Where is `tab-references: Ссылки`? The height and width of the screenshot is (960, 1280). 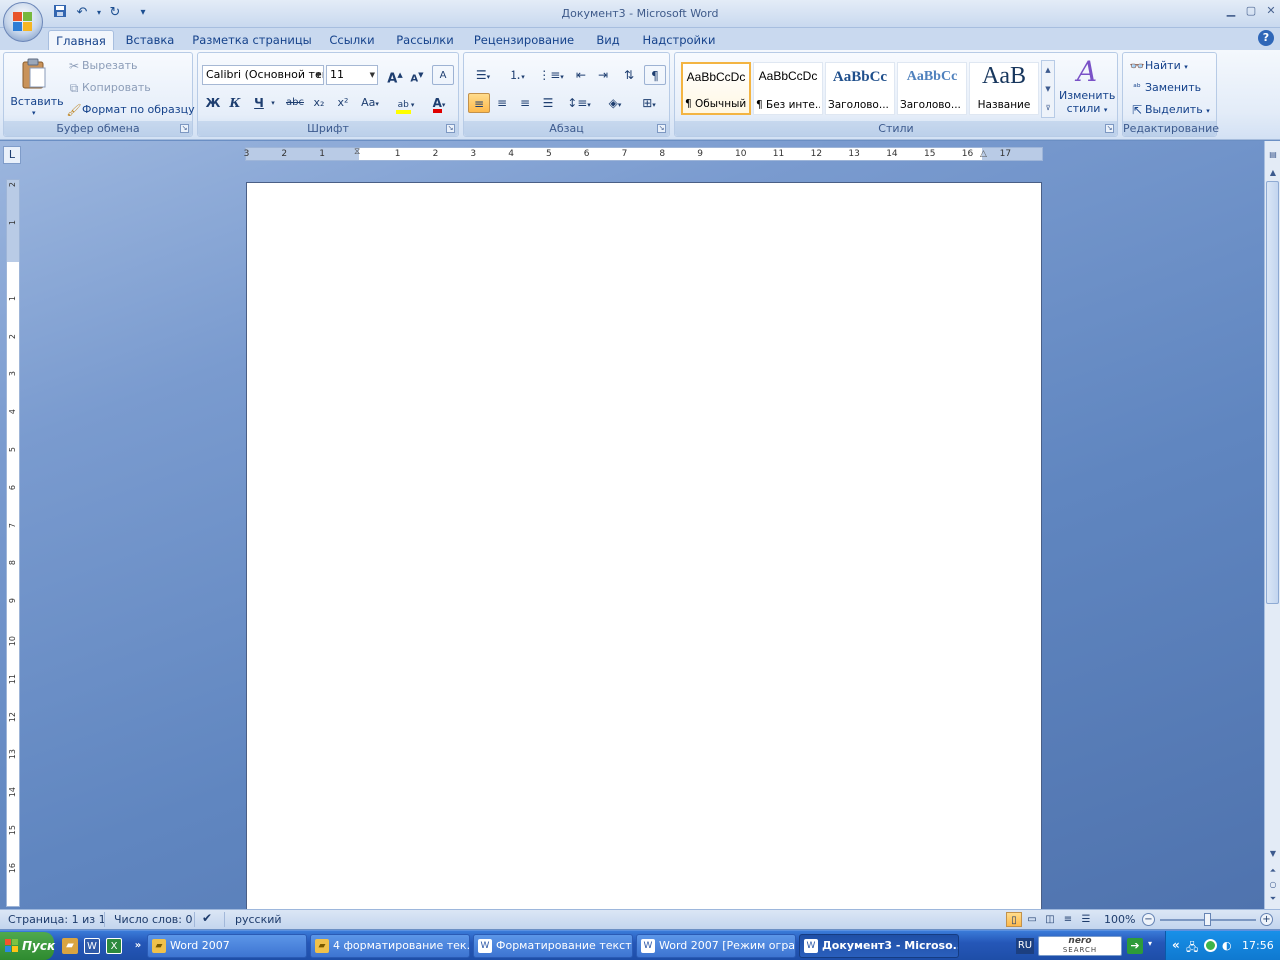
tab-references: Ссылки is located at coordinates (352, 40).